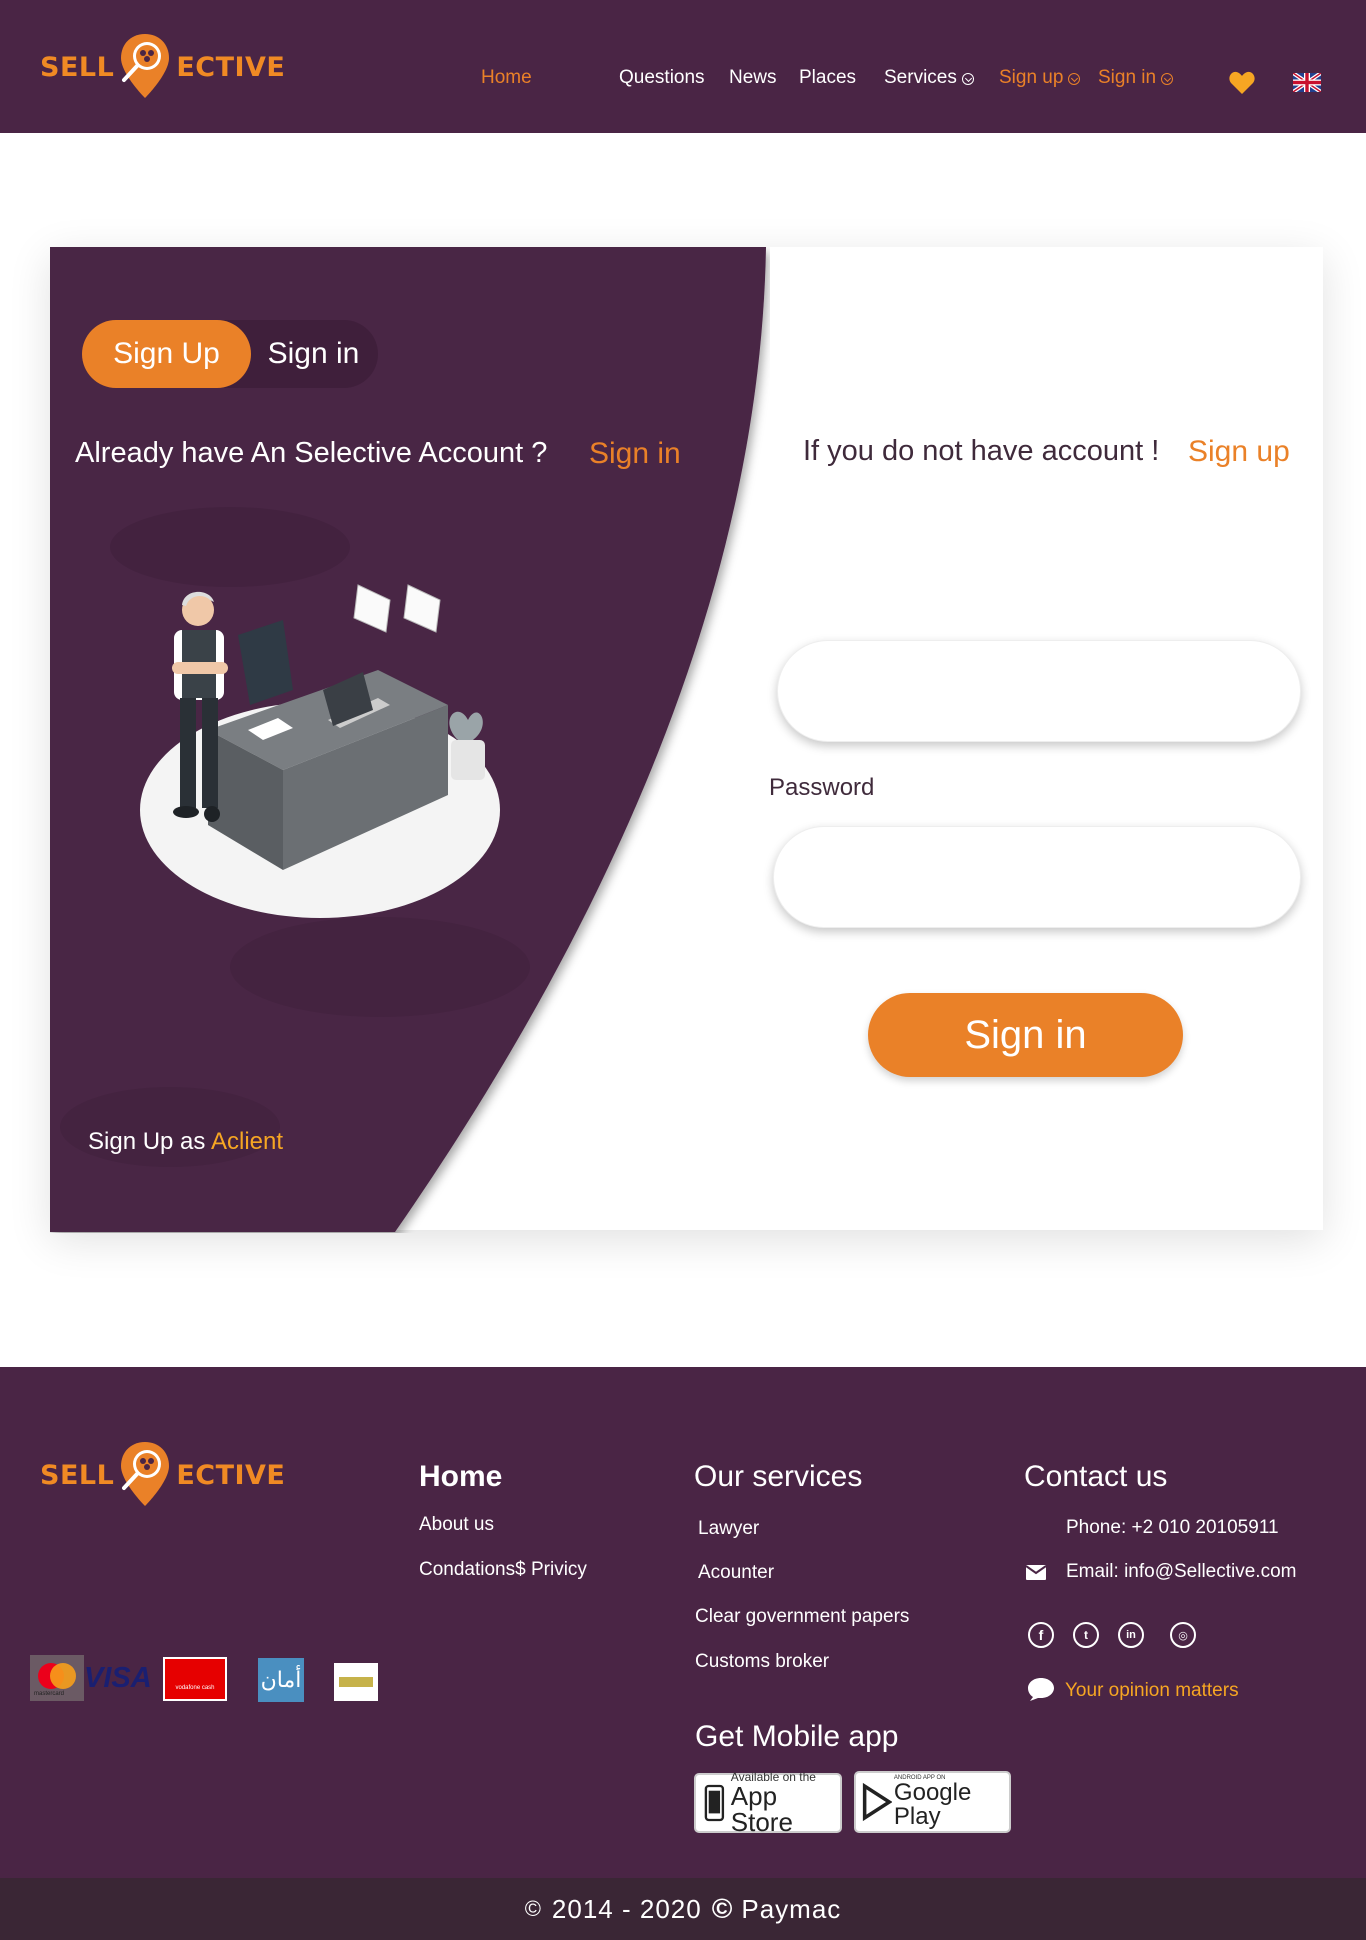  I want to click on aman-logo: أمان, so click(281, 1680).